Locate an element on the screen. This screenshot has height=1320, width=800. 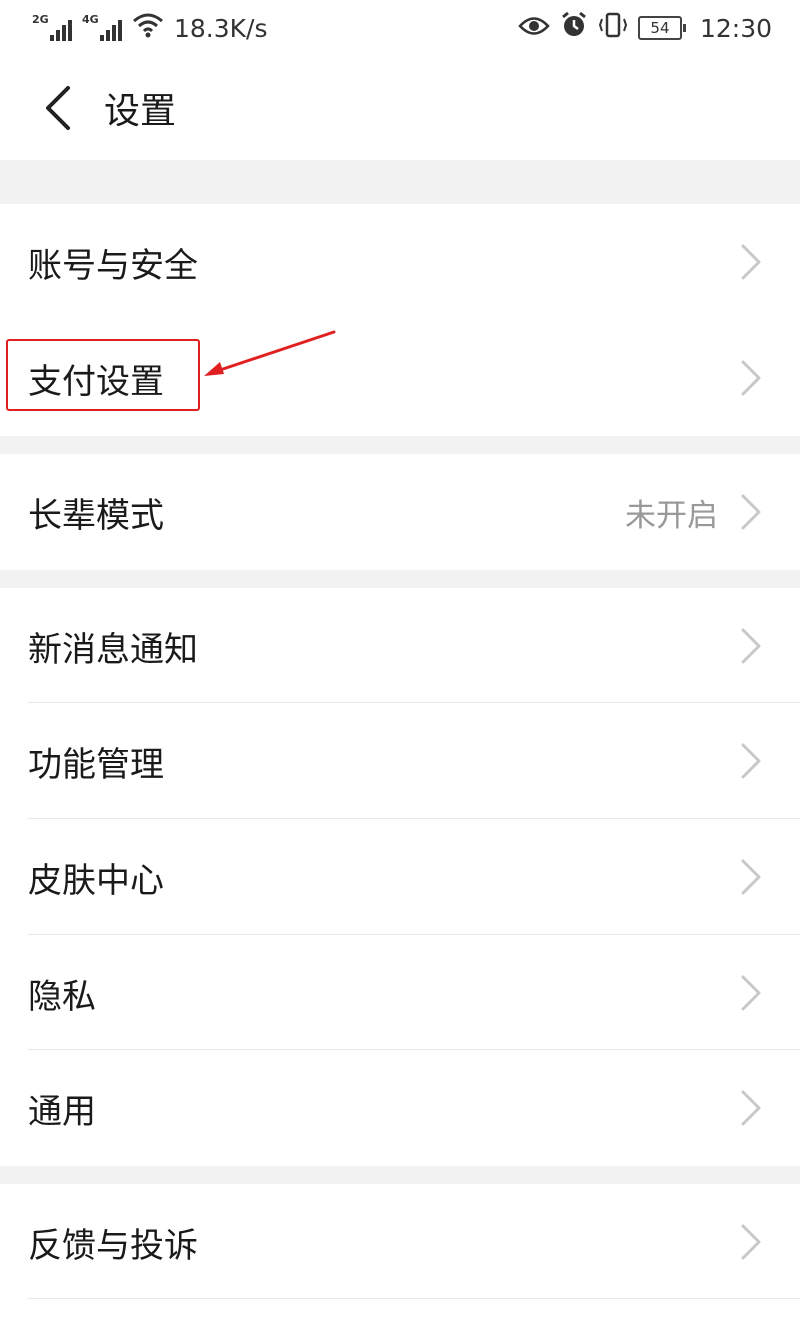
page-title: 设置 is located at coordinates (140, 111).